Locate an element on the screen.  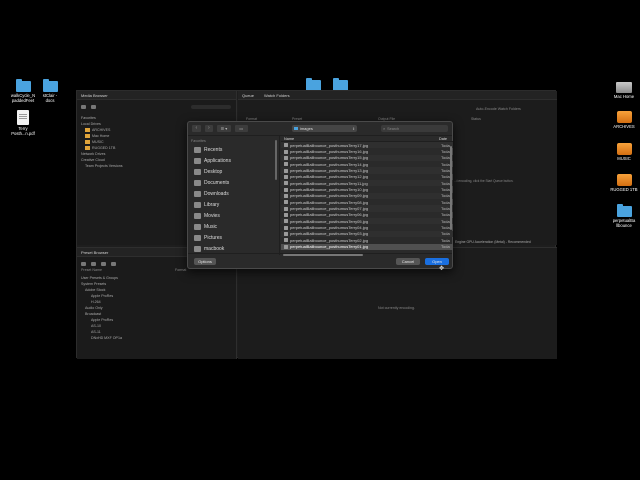
add-preset-icon is located at coordinates (83, 264).